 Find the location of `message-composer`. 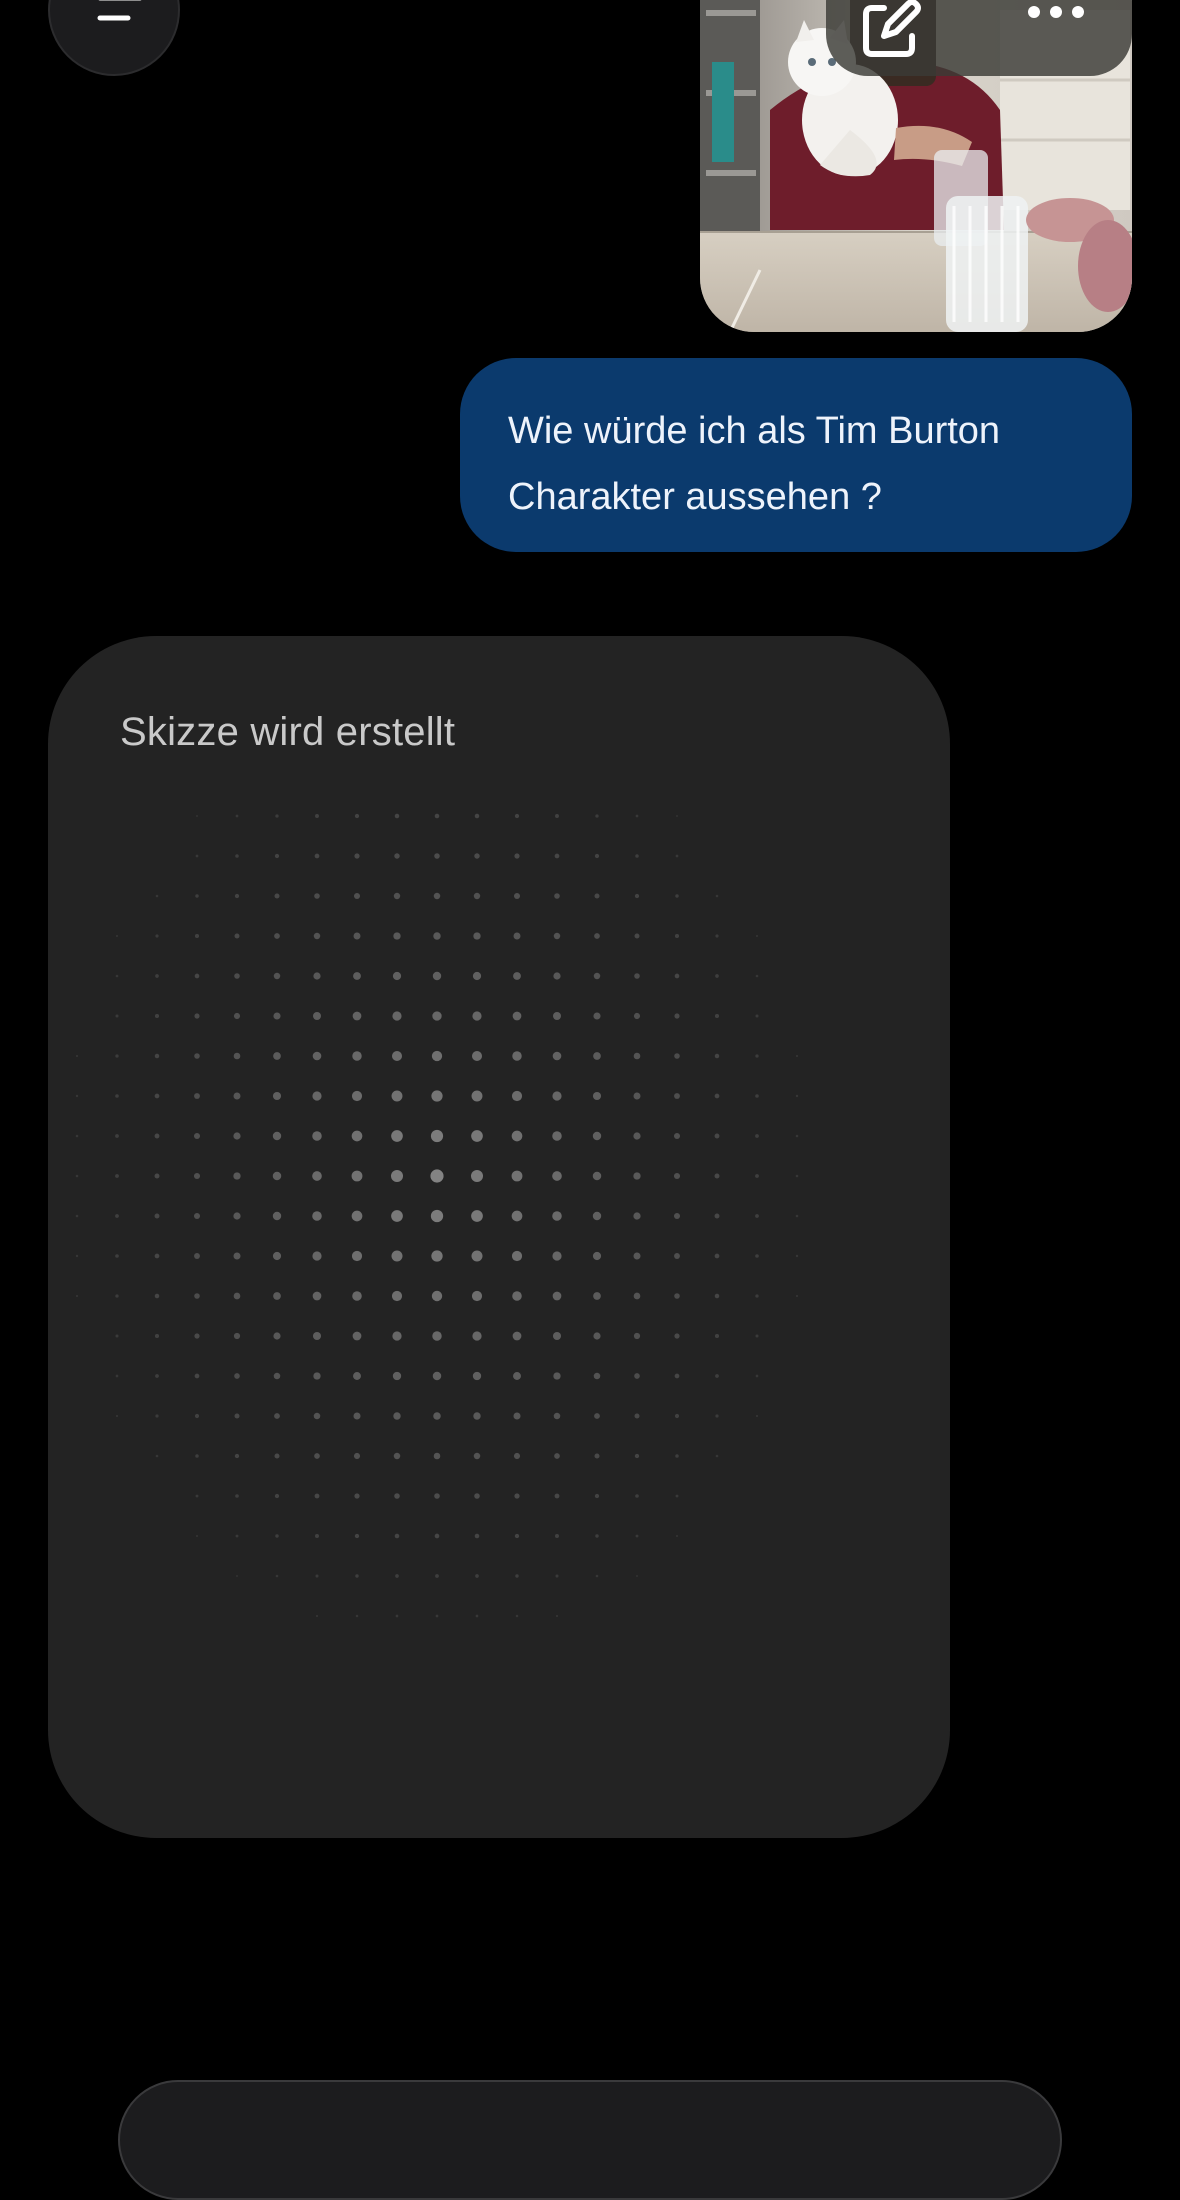

message-composer is located at coordinates (590, 2140).